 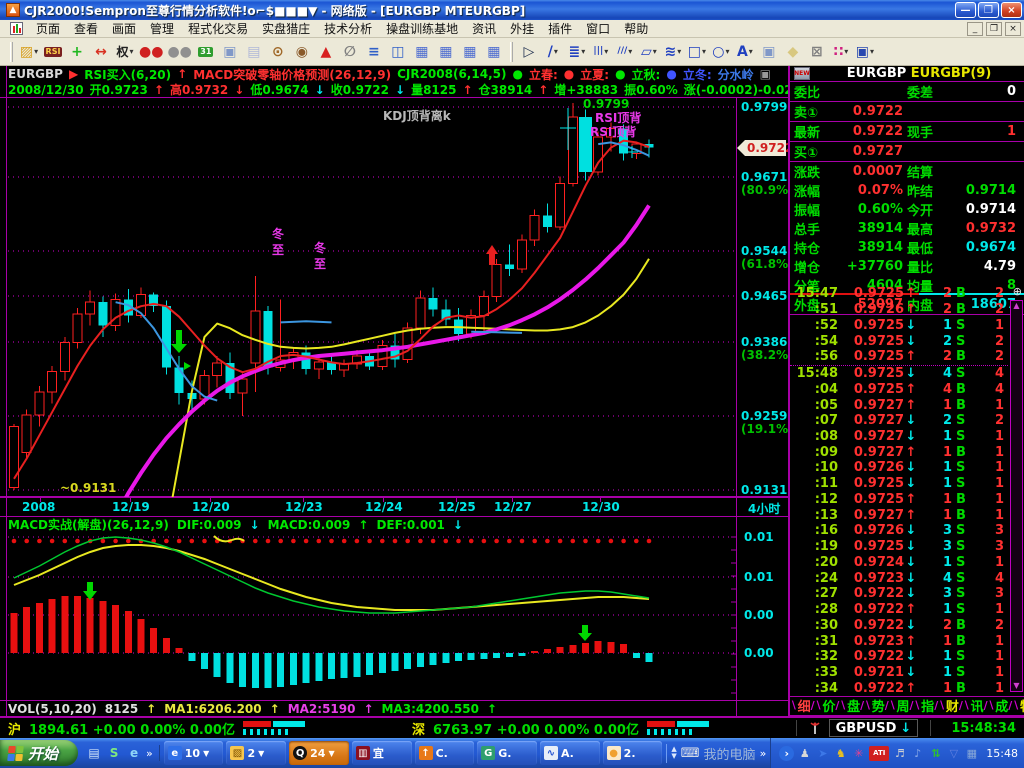 What do you see at coordinates (319, 753) in the screenshot?
I see `task-button-24: Q 24 ▼` at bounding box center [319, 753].